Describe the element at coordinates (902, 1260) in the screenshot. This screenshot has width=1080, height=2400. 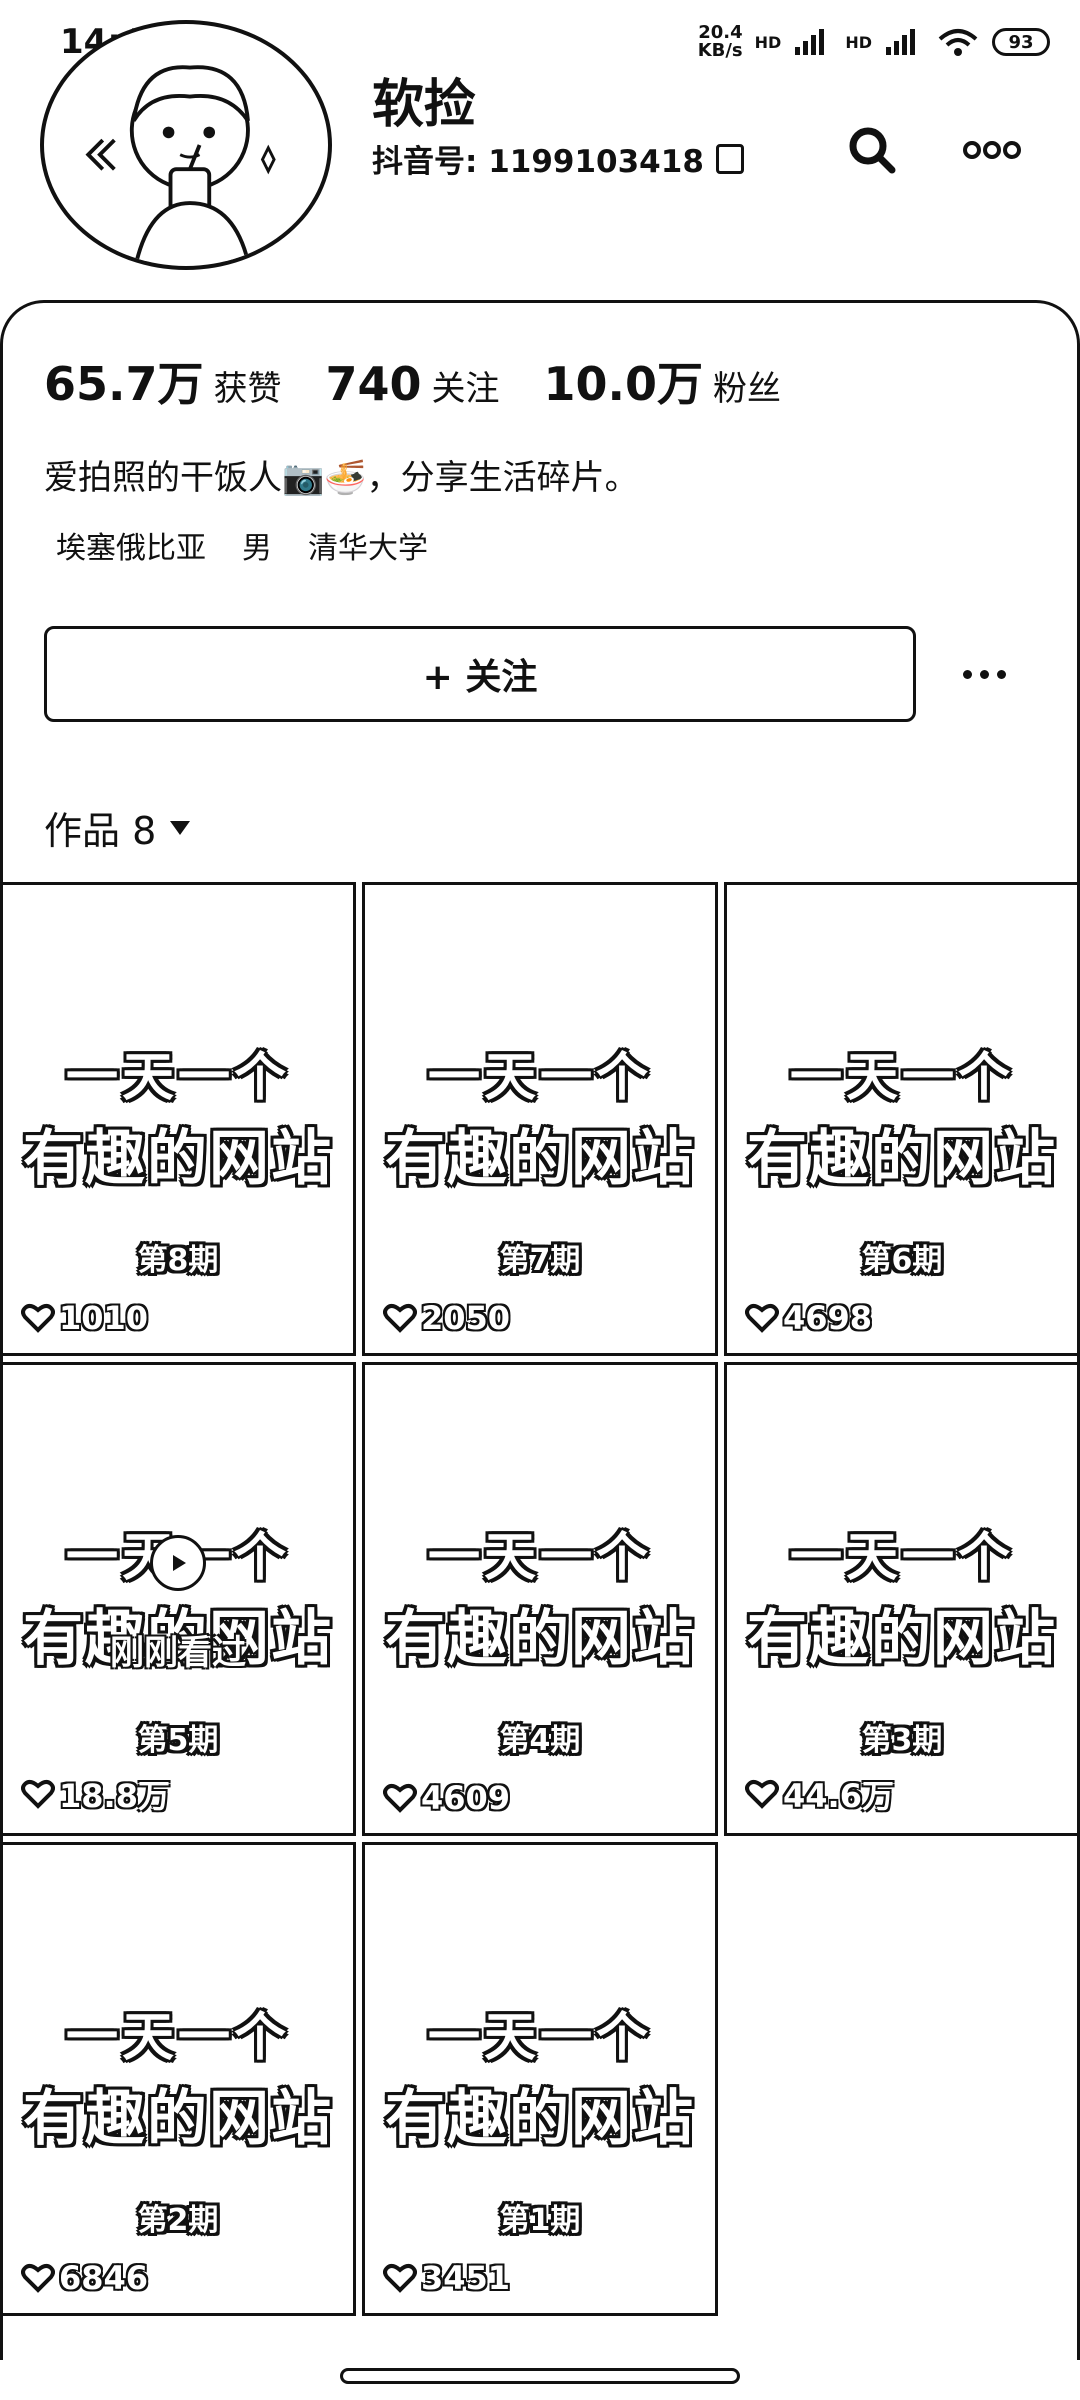
I see `video-episode: 第6期` at that location.